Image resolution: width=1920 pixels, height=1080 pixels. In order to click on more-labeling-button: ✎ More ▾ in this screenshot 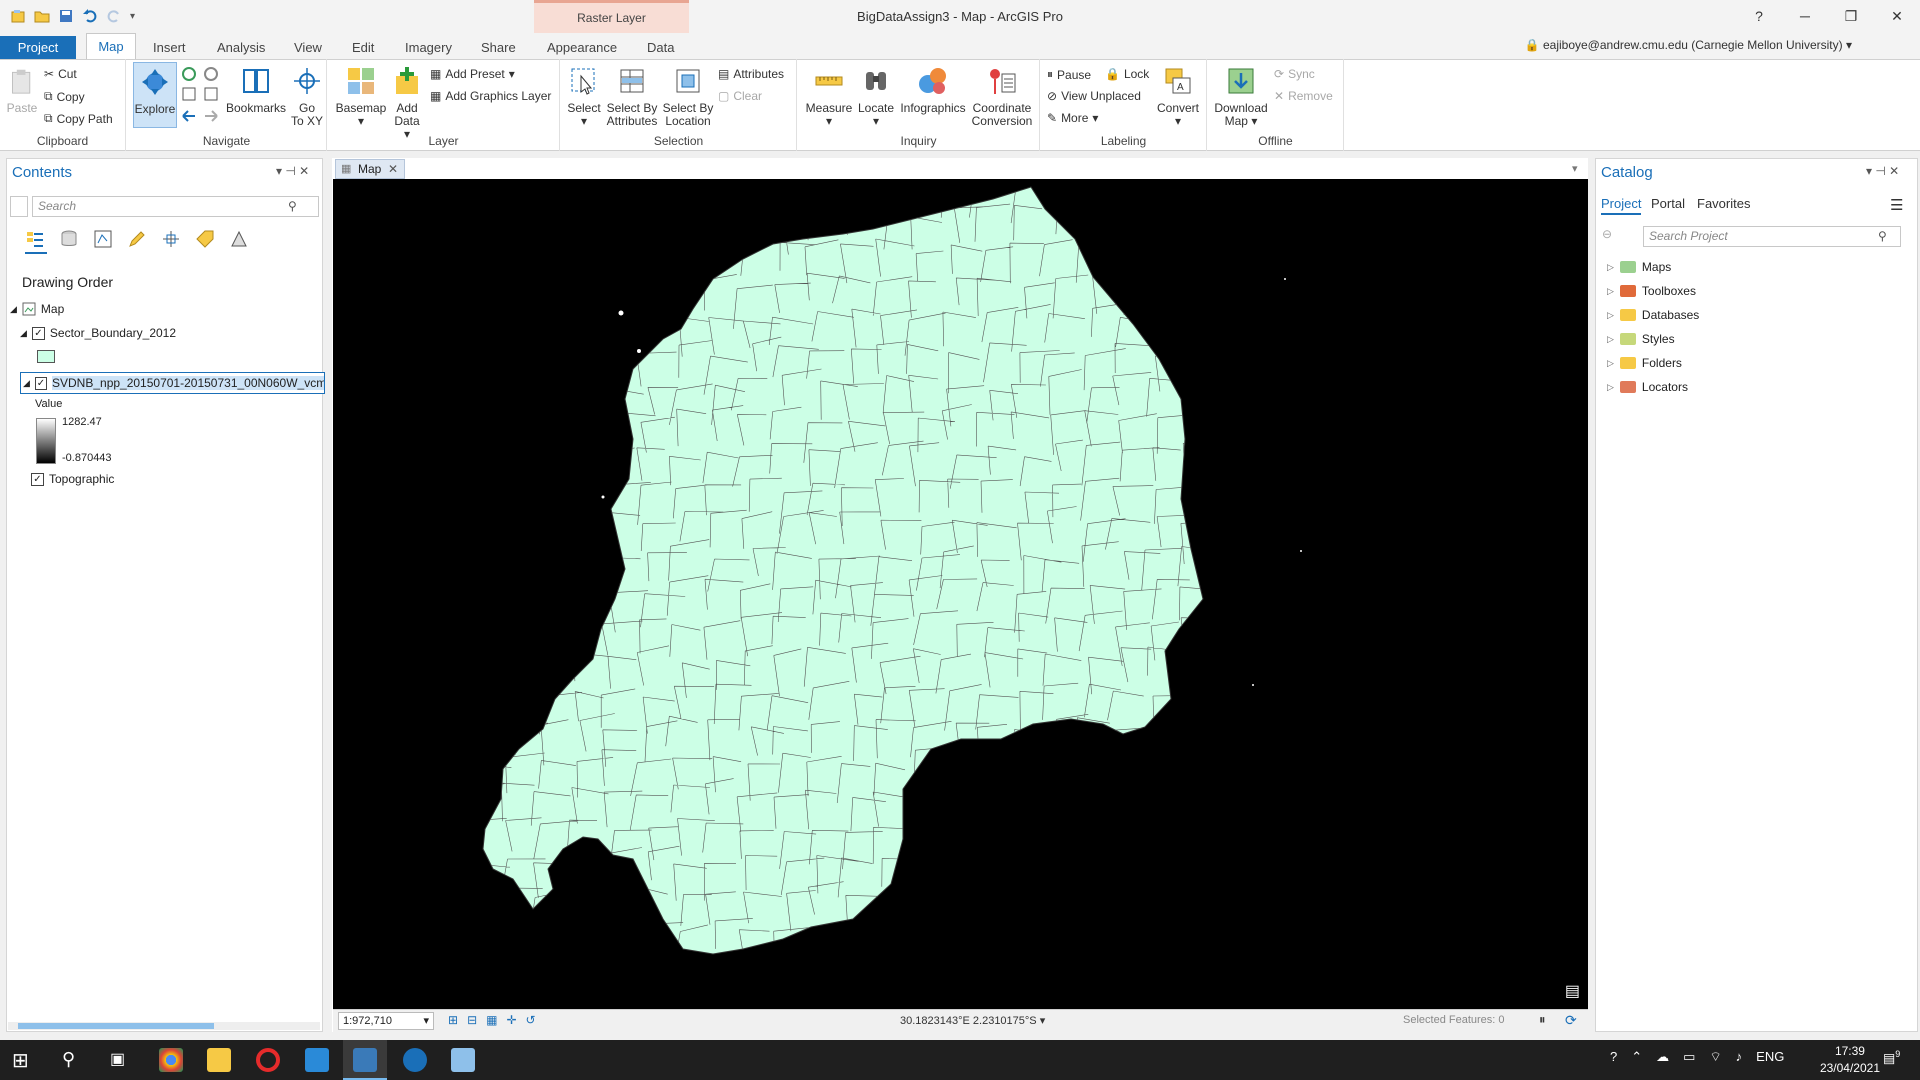, I will do `click(1072, 118)`.